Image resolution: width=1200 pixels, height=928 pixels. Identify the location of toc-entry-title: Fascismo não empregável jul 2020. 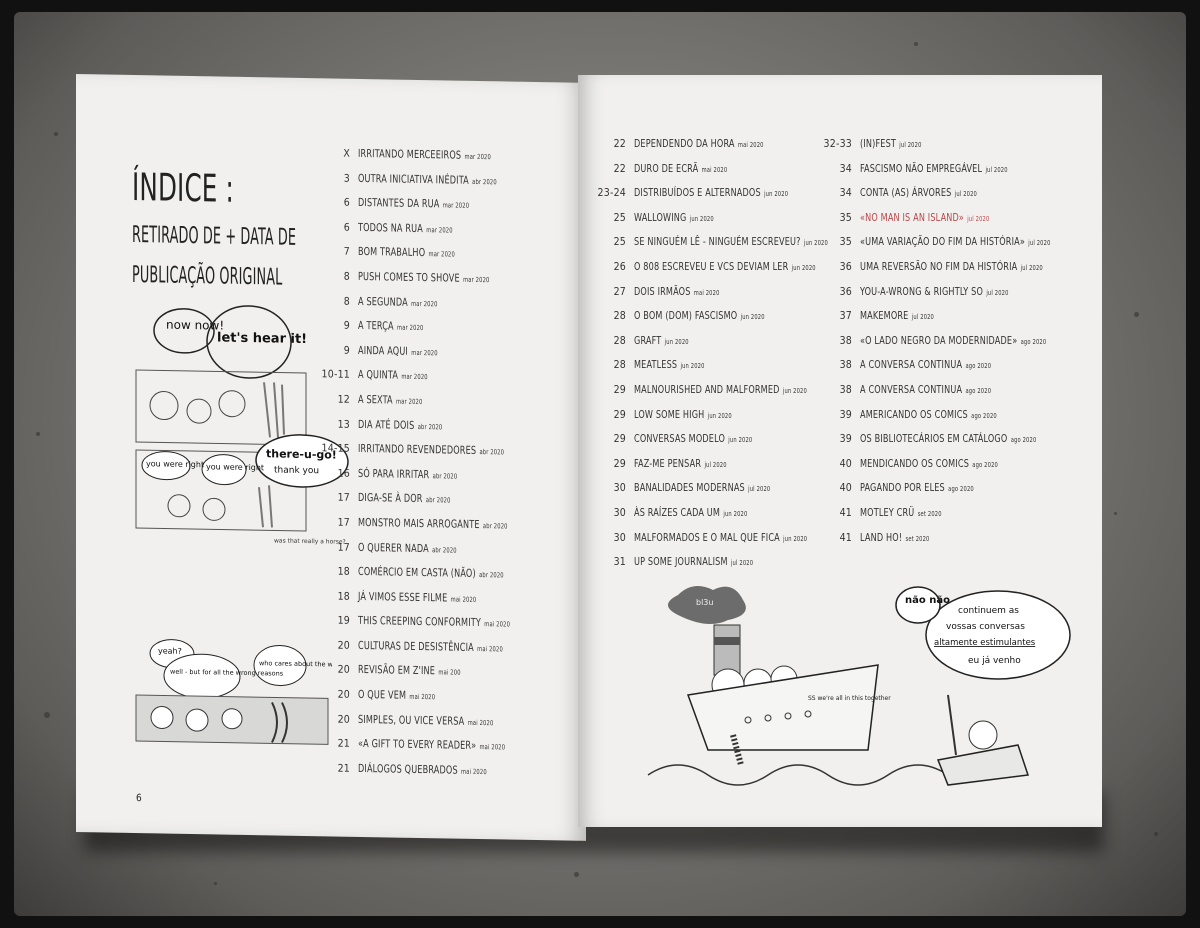
(934, 168).